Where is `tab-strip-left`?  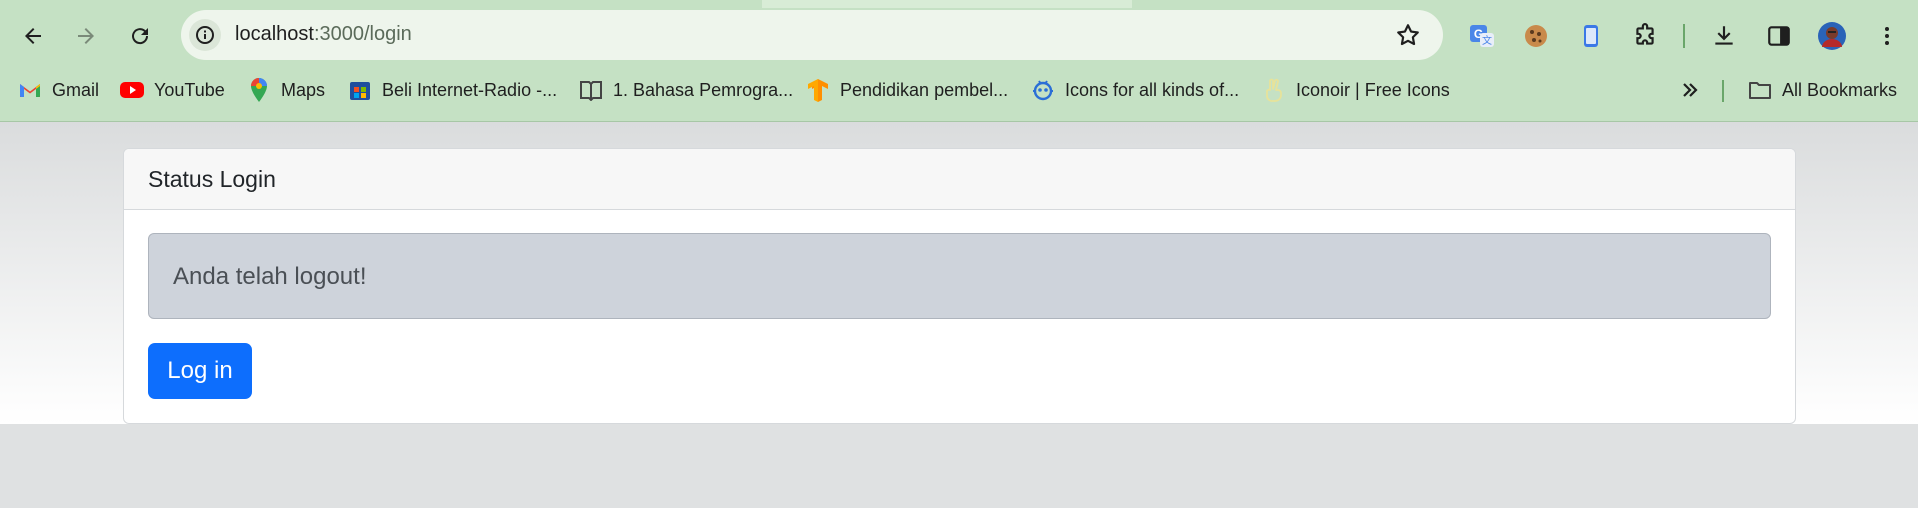 tab-strip-left is located at coordinates (380, 4).